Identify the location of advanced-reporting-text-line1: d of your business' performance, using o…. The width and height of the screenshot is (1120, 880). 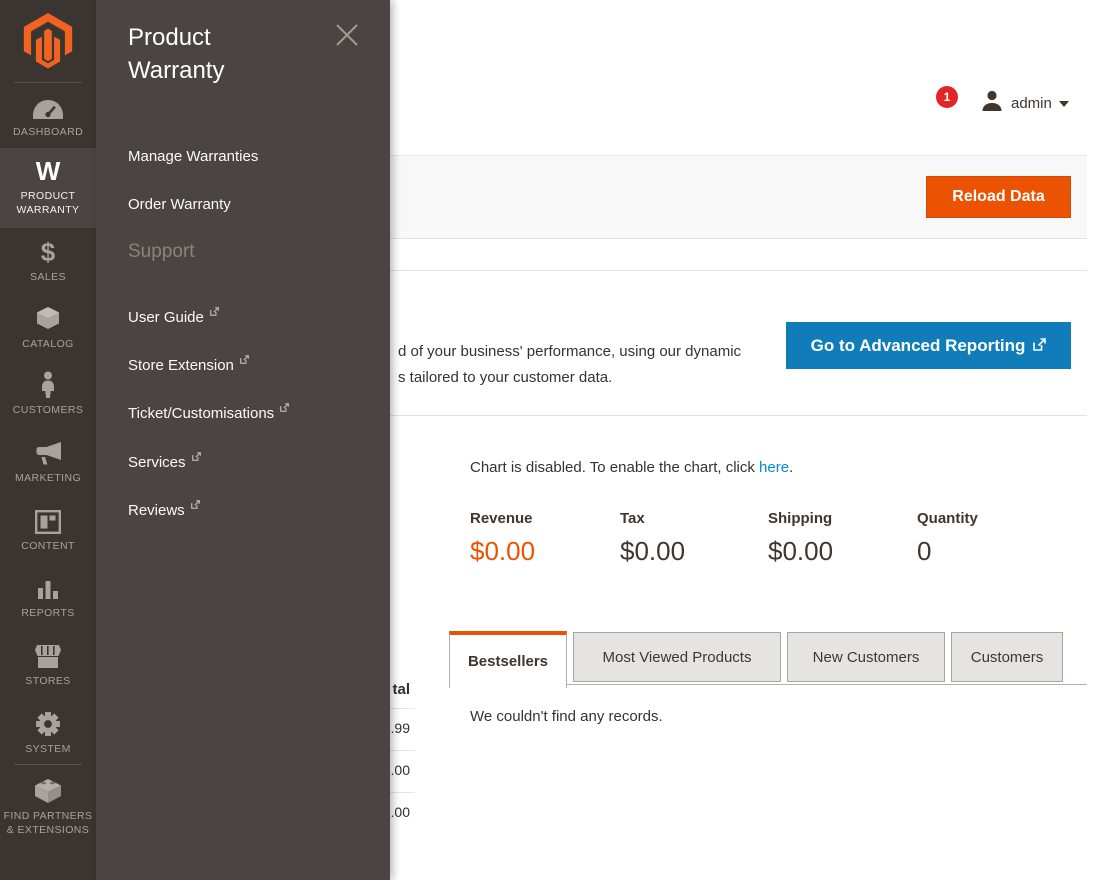
(570, 351).